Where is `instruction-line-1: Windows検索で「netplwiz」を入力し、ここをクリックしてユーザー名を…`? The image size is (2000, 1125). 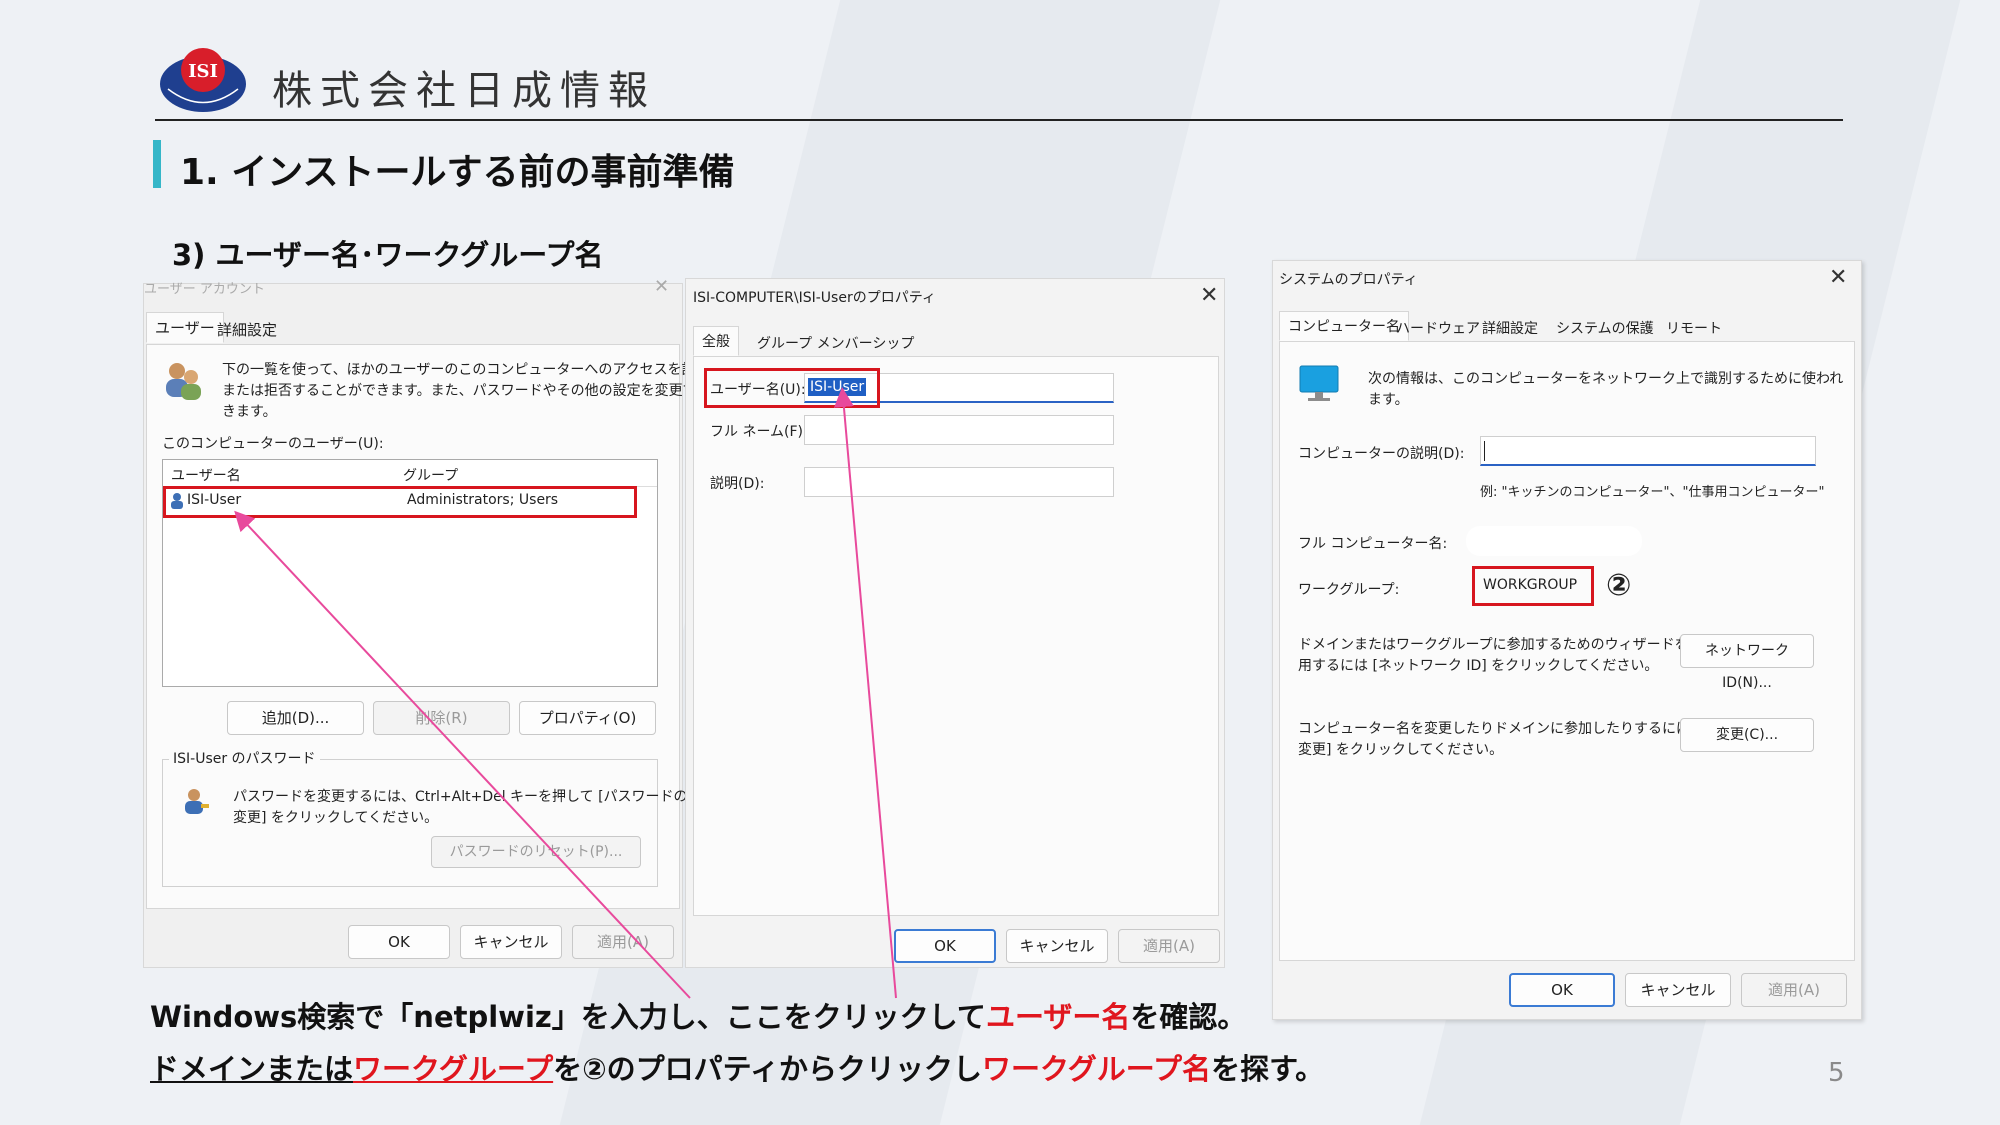 instruction-line-1: Windows検索で「netplwiz」を入力し、ここをクリックしてユーザー名を… is located at coordinates (698, 1015).